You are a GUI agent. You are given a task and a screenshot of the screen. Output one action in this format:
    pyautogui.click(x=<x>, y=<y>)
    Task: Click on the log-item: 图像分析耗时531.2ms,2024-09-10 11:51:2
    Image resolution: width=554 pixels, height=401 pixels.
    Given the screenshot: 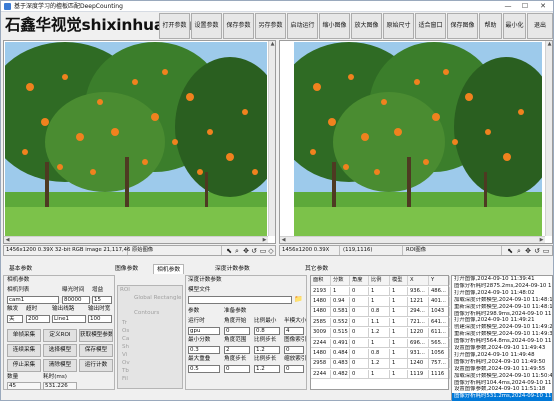 What is the action you would take?
    pyautogui.click(x=502, y=397)
    